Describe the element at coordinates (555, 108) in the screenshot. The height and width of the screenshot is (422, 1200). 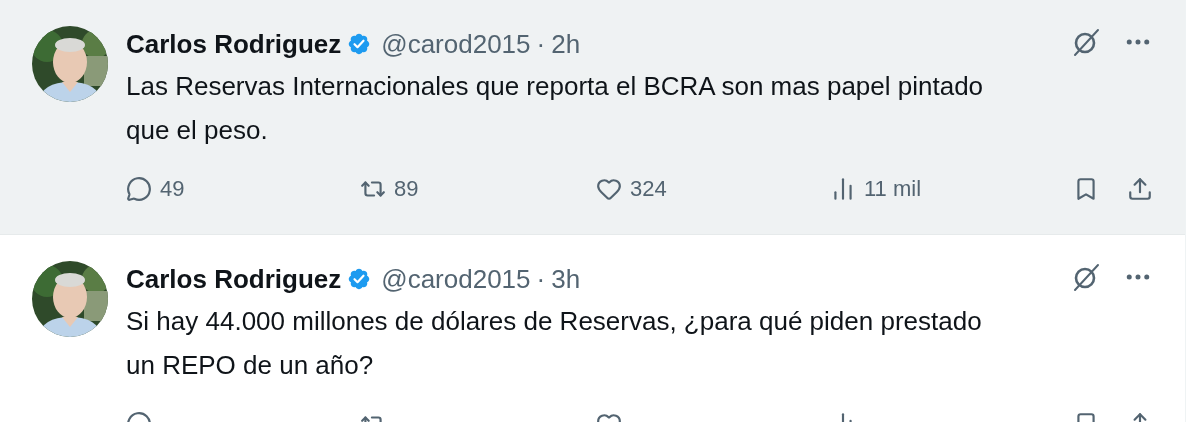
I see `tweet-text: Las Reservas Internacionales que reporta el BCRA son mas papel pintado que el peso.` at that location.